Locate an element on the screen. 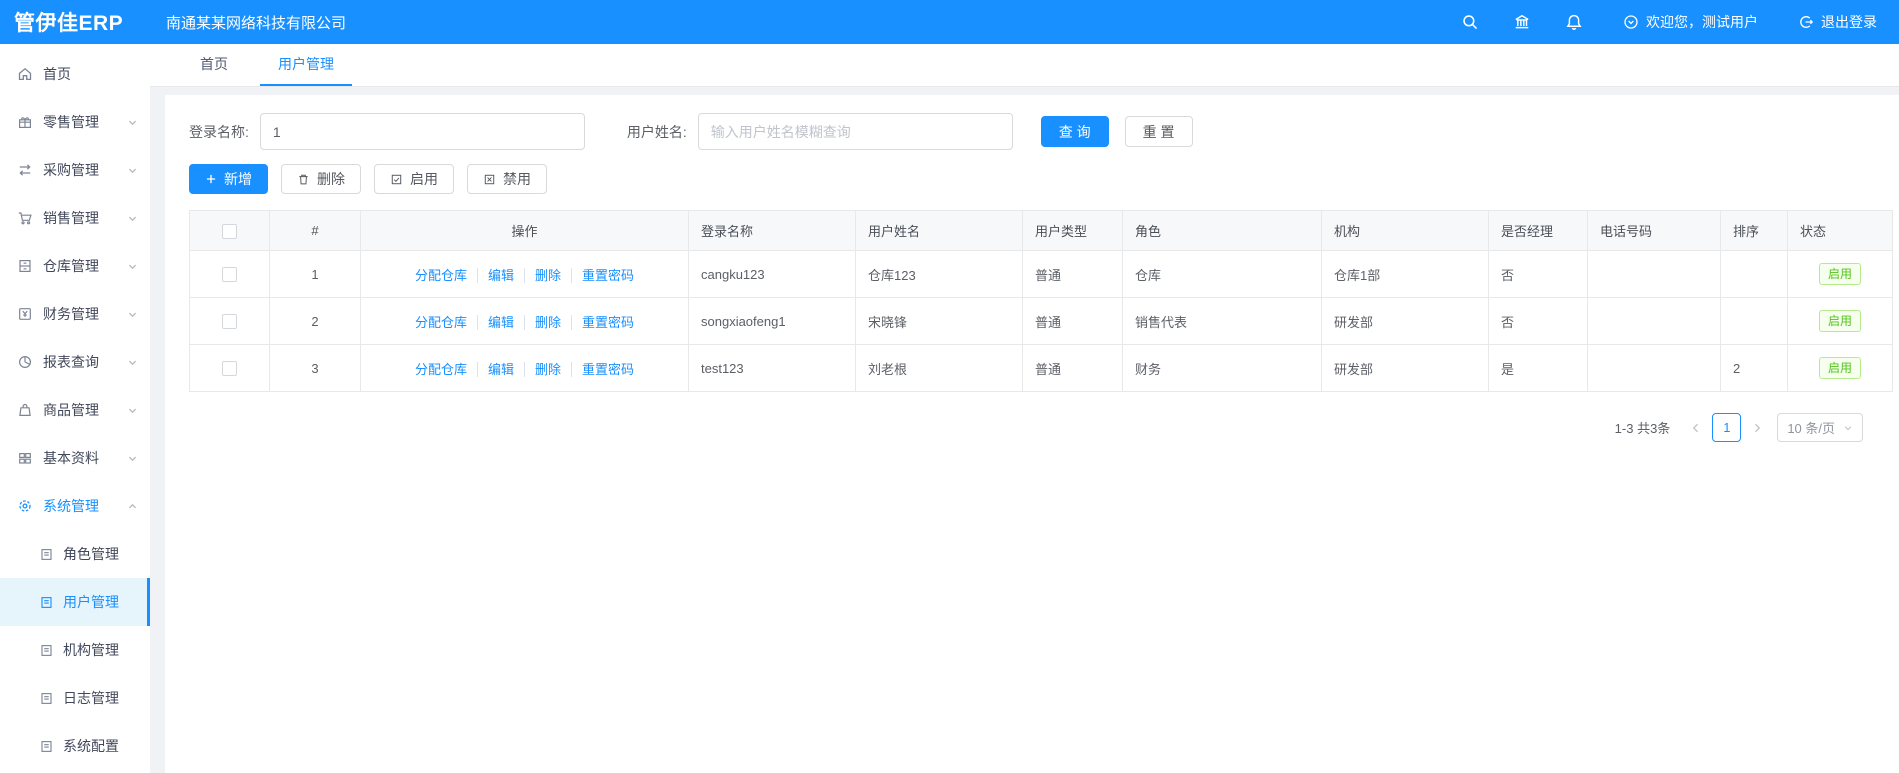  sidebar-item-basic-data: 基本资料 is located at coordinates (75, 458).